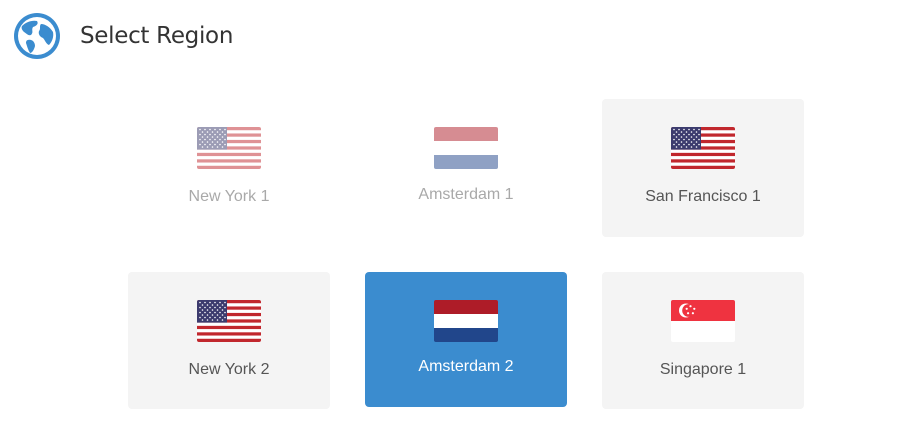 The height and width of the screenshot is (440, 900). Describe the element at coordinates (703, 196) in the screenshot. I see `region-label: San Francisco 1` at that location.